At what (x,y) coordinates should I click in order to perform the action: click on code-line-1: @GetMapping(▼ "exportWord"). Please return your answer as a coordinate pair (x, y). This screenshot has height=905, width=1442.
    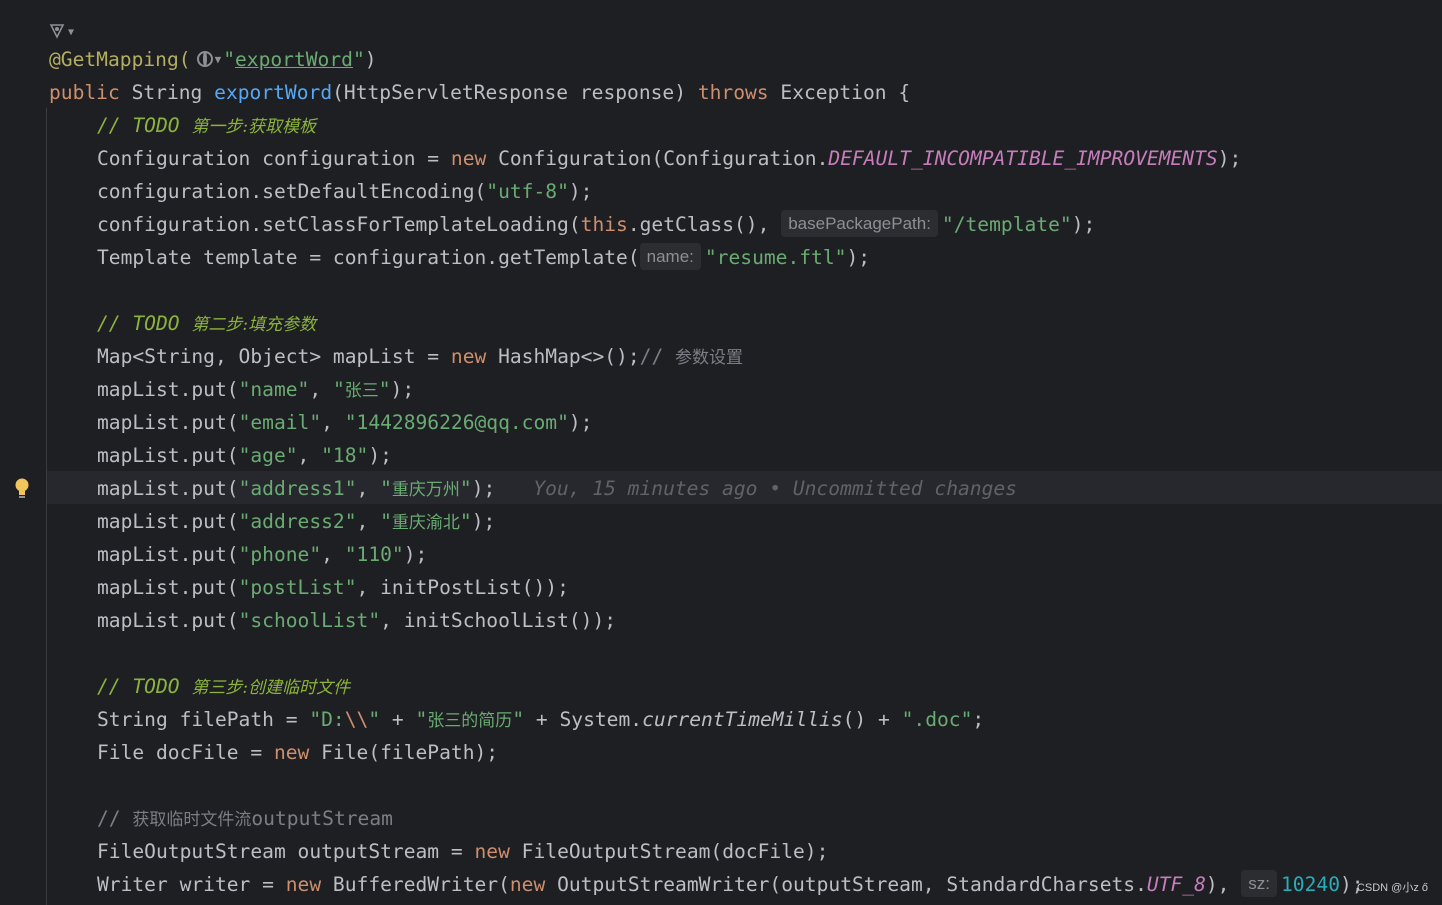
    Looking at the image, I should click on (213, 59).